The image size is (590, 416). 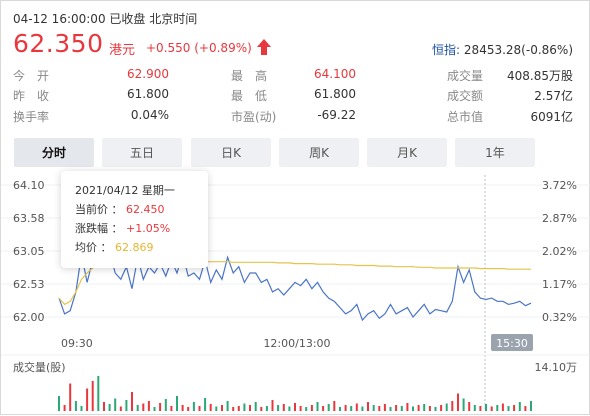 What do you see at coordinates (407, 152) in the screenshot?
I see `tab-monthly-k: 月K` at bounding box center [407, 152].